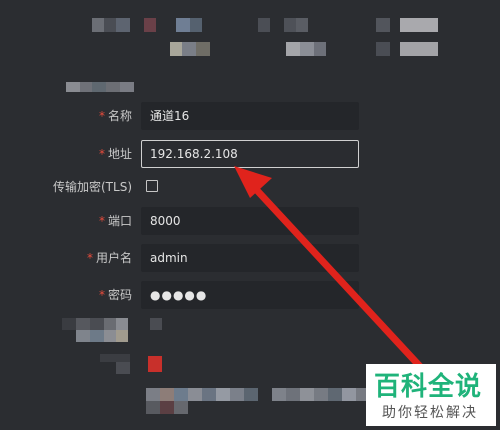  I want to click on watermark-subtitle: 助你轻松解决, so click(430, 413).